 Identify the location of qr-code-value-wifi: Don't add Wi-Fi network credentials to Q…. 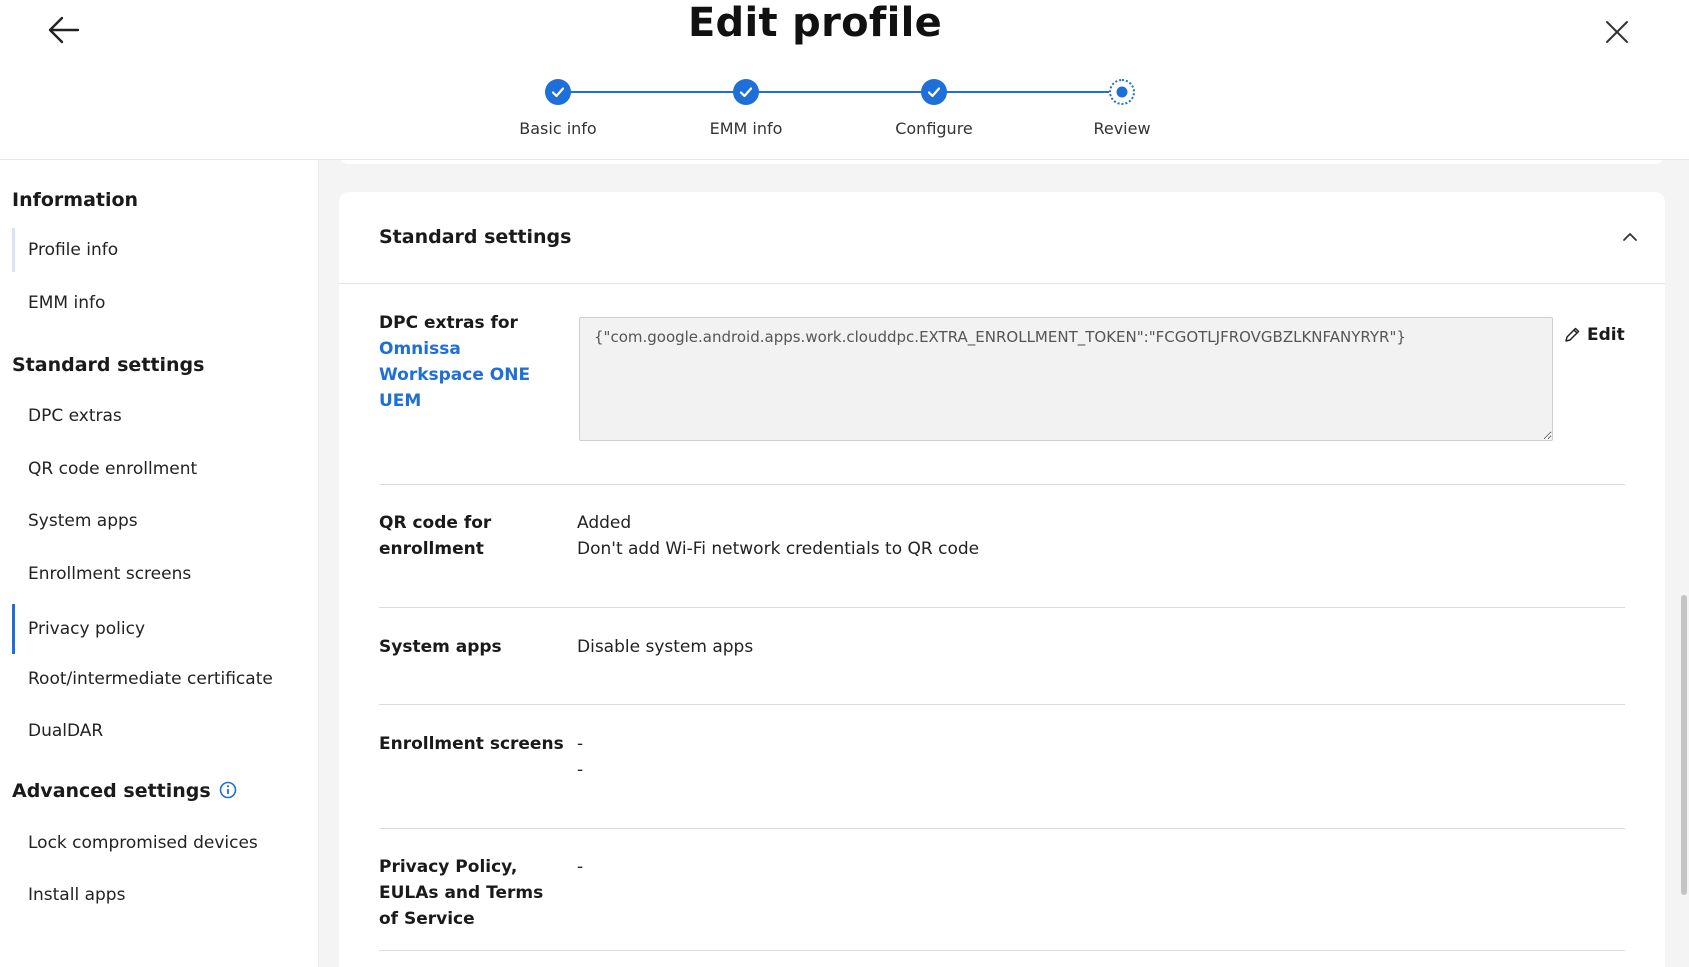
(778, 549).